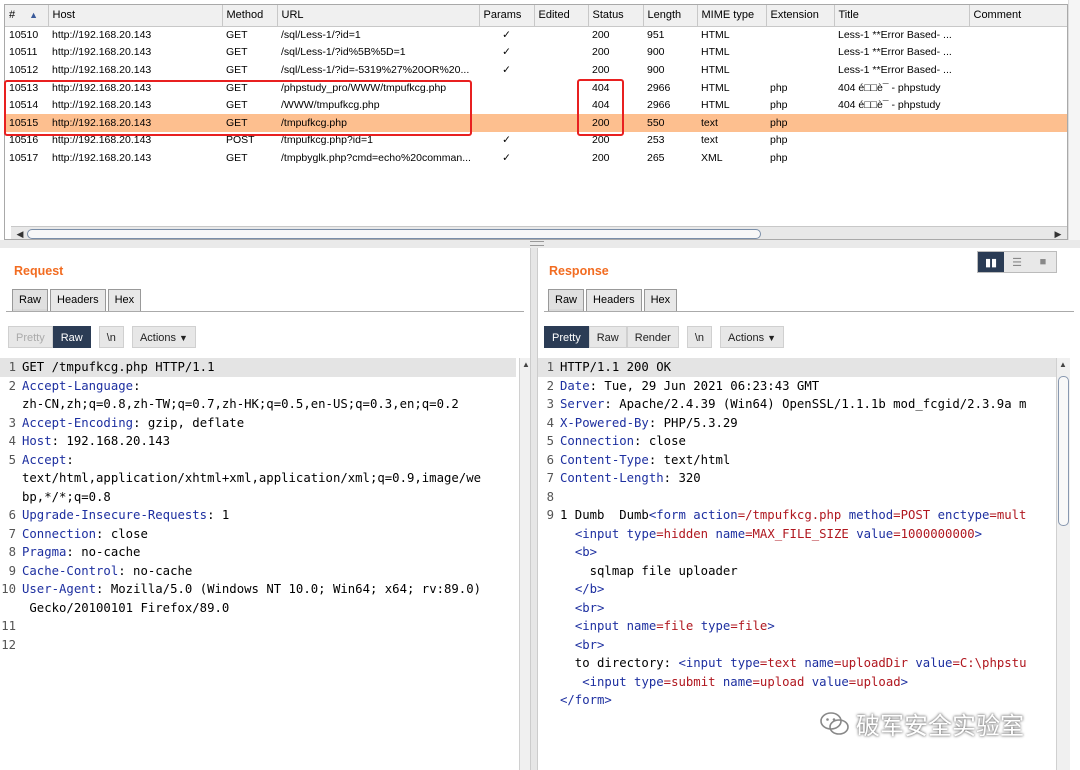  I want to click on response-vertical-scrollbar: ▲, so click(1063, 564).